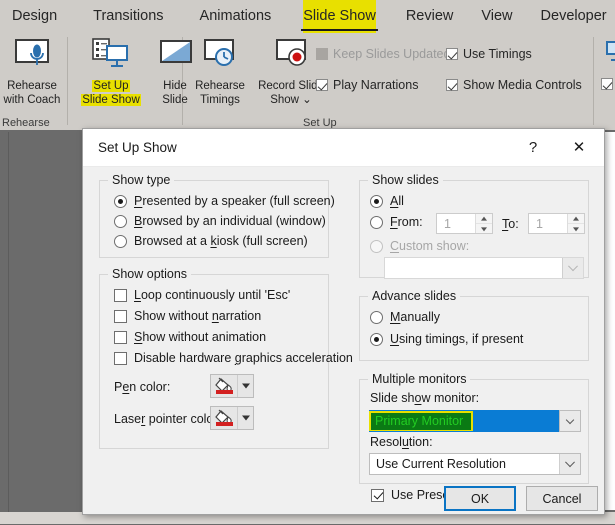 This screenshot has height=525, width=615. What do you see at coordinates (574, 16) in the screenshot?
I see `tab-developer: Developer` at bounding box center [574, 16].